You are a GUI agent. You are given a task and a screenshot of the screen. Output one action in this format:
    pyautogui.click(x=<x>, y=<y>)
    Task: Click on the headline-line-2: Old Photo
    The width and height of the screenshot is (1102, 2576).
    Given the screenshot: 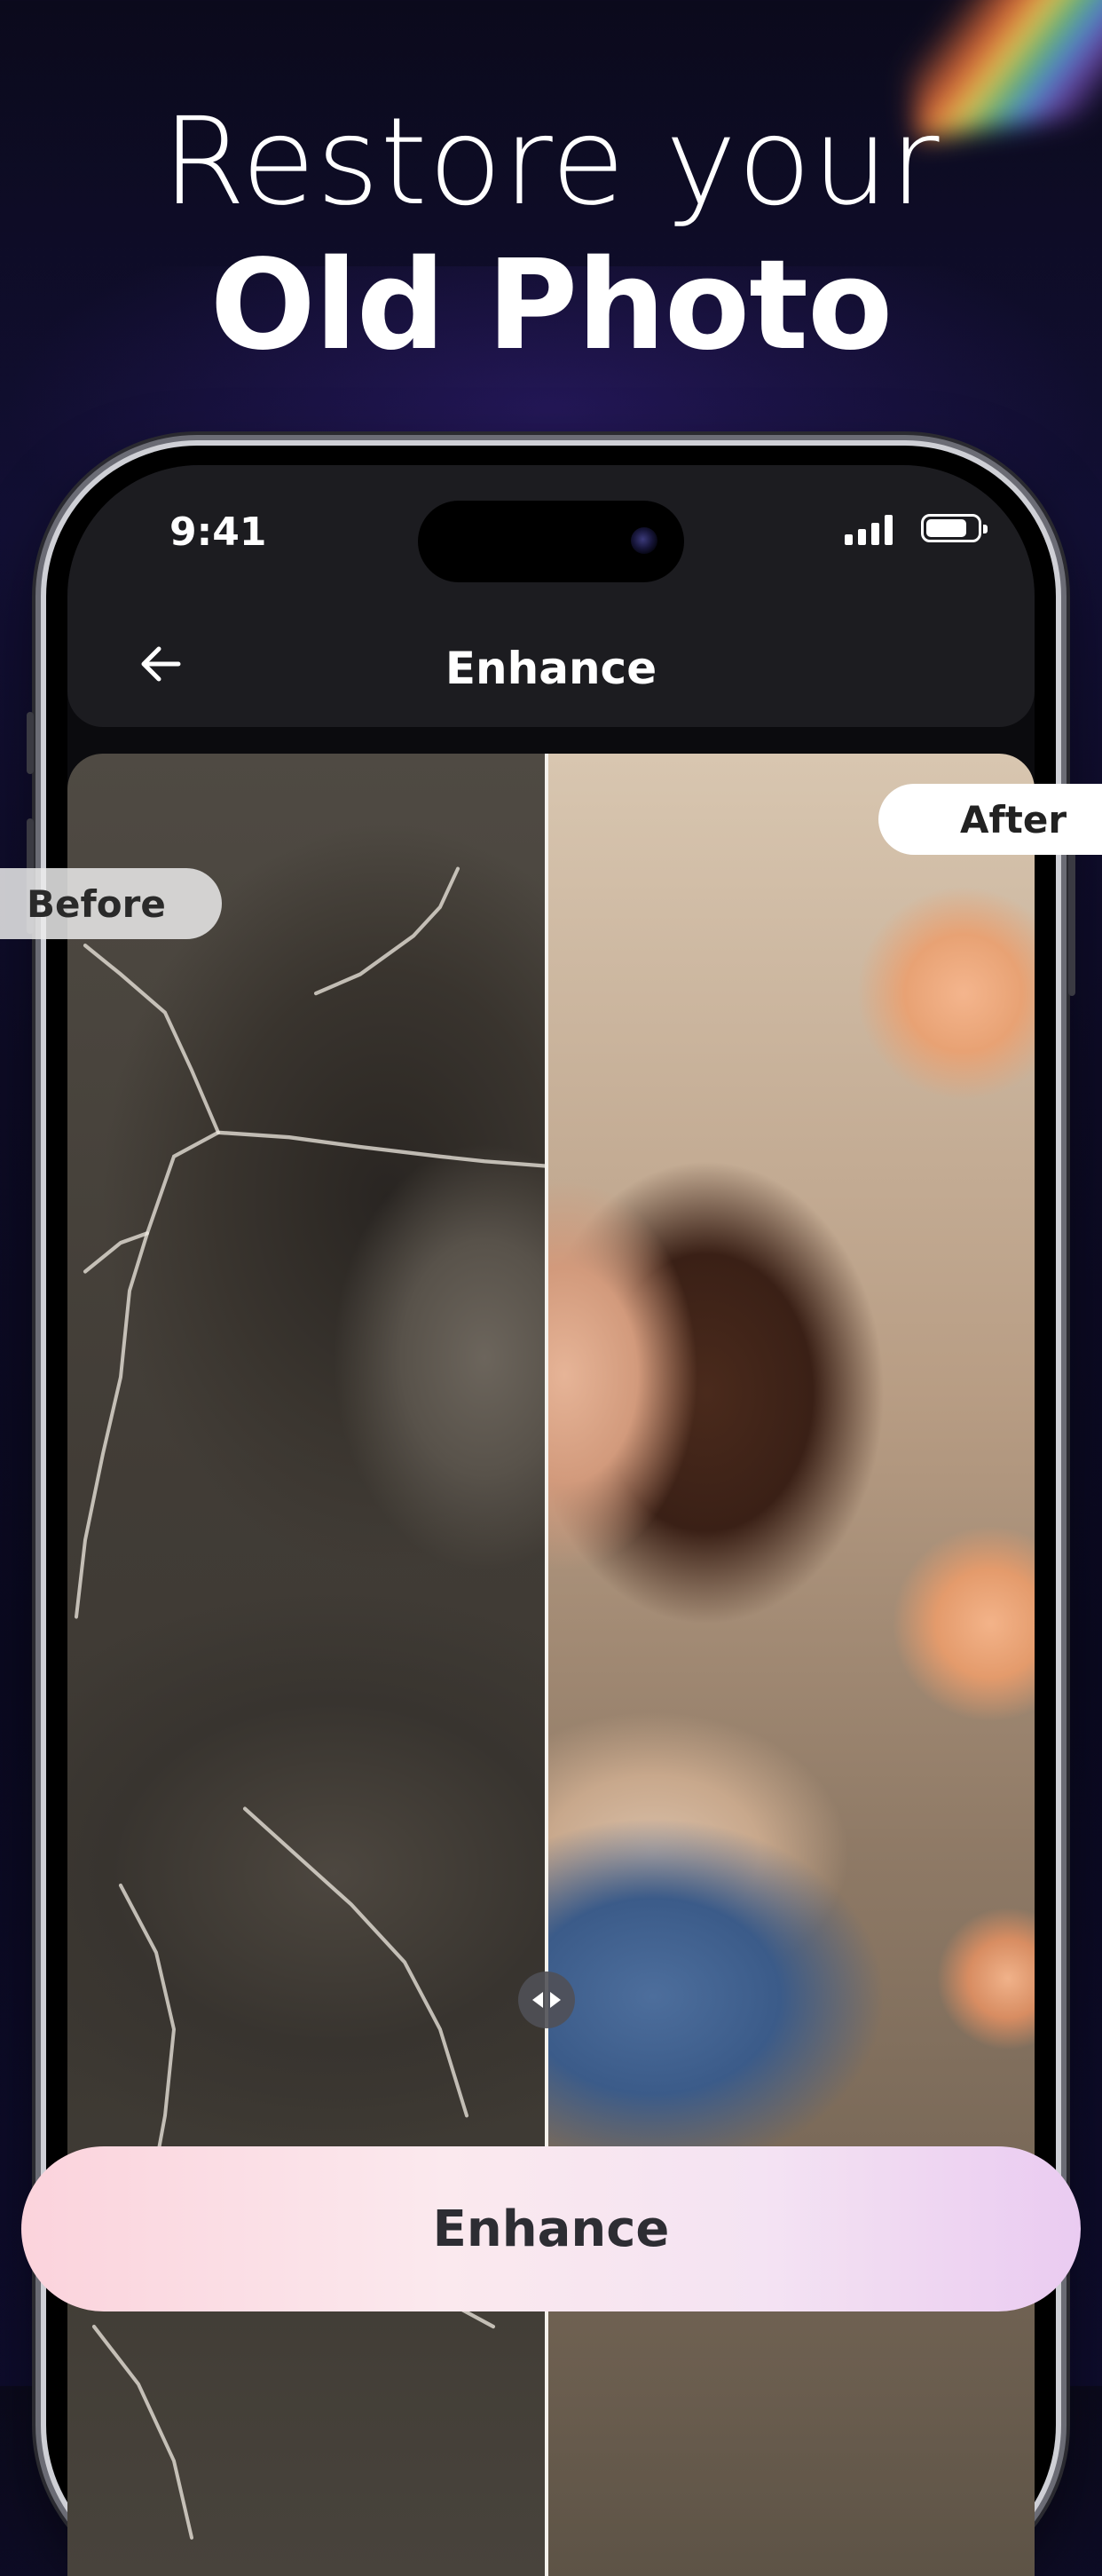 What is the action you would take?
    pyautogui.click(x=551, y=305)
    